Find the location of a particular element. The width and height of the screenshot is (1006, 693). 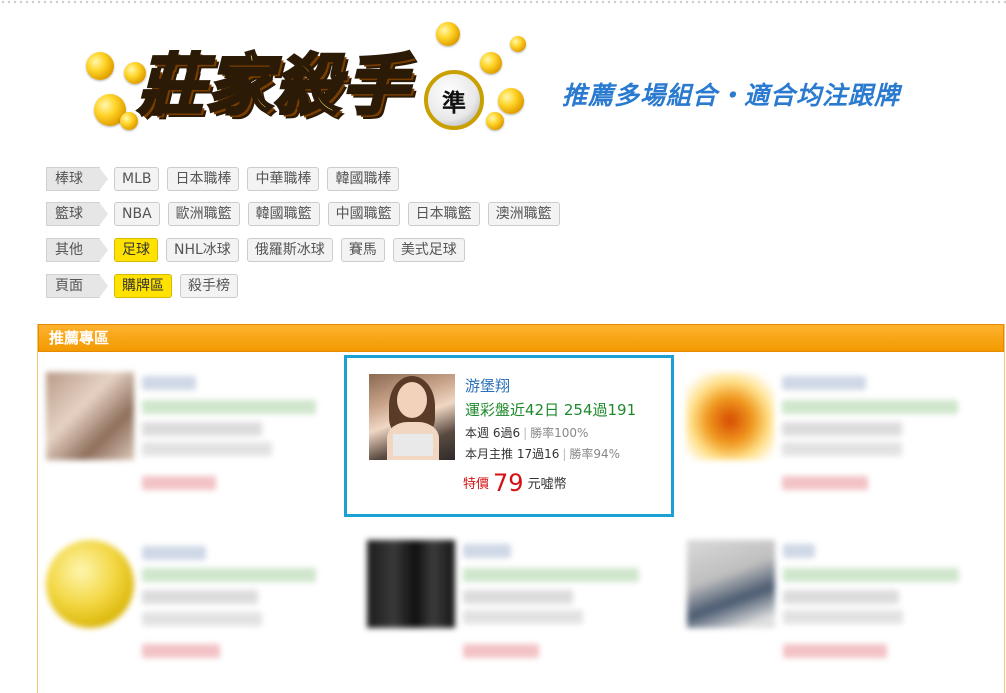

week-record: 本週 6過6 is located at coordinates (493, 433).